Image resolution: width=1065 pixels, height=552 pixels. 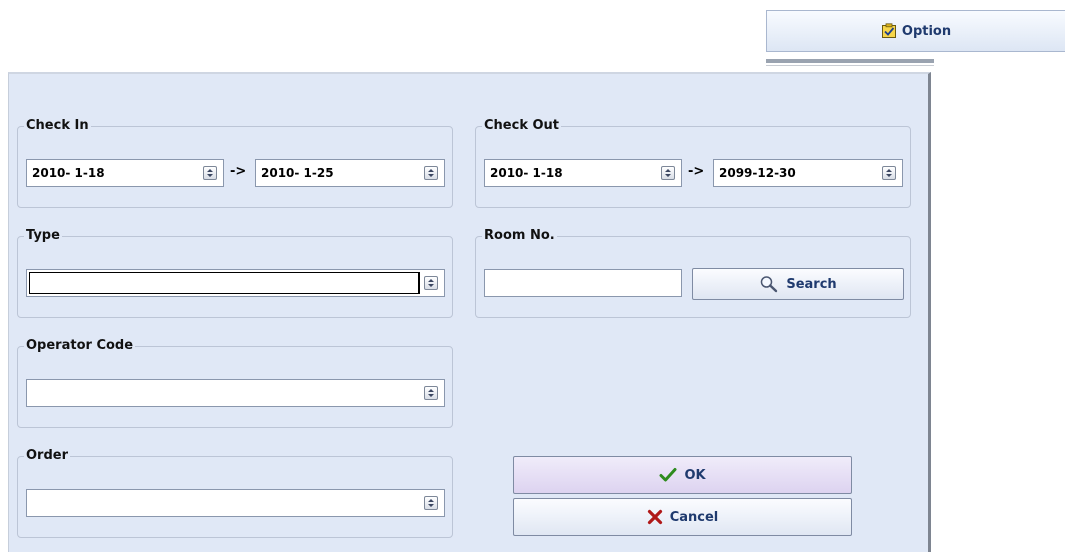 I want to click on check-in-title: Check In, so click(x=57, y=126).